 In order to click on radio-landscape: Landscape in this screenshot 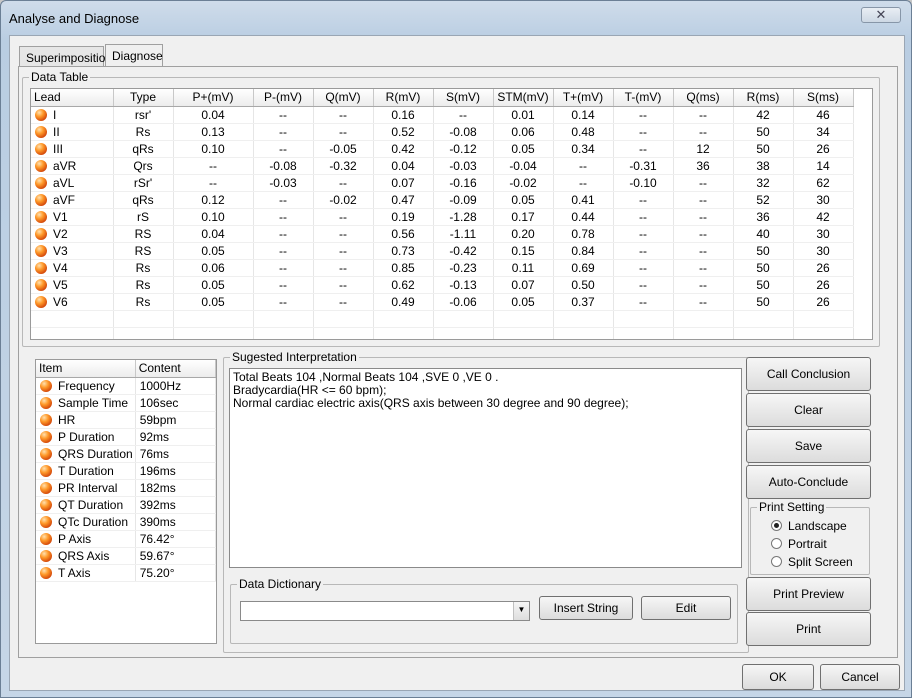, I will do `click(809, 526)`.